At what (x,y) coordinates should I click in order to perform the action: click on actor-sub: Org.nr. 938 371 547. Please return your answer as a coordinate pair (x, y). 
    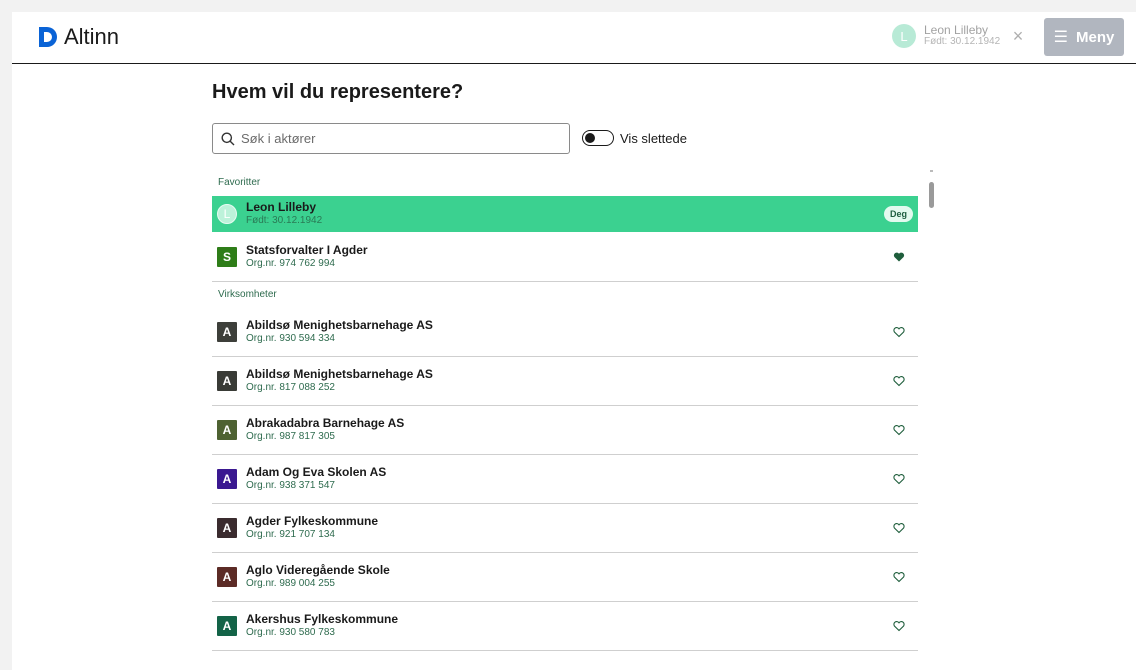
    Looking at the image, I should click on (290, 485).